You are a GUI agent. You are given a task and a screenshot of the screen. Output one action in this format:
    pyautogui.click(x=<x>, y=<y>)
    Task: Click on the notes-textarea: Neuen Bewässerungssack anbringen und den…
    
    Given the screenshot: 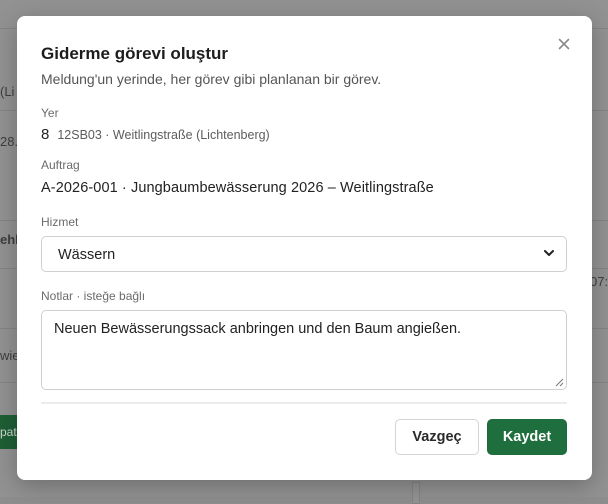 What is the action you would take?
    pyautogui.click(x=304, y=350)
    